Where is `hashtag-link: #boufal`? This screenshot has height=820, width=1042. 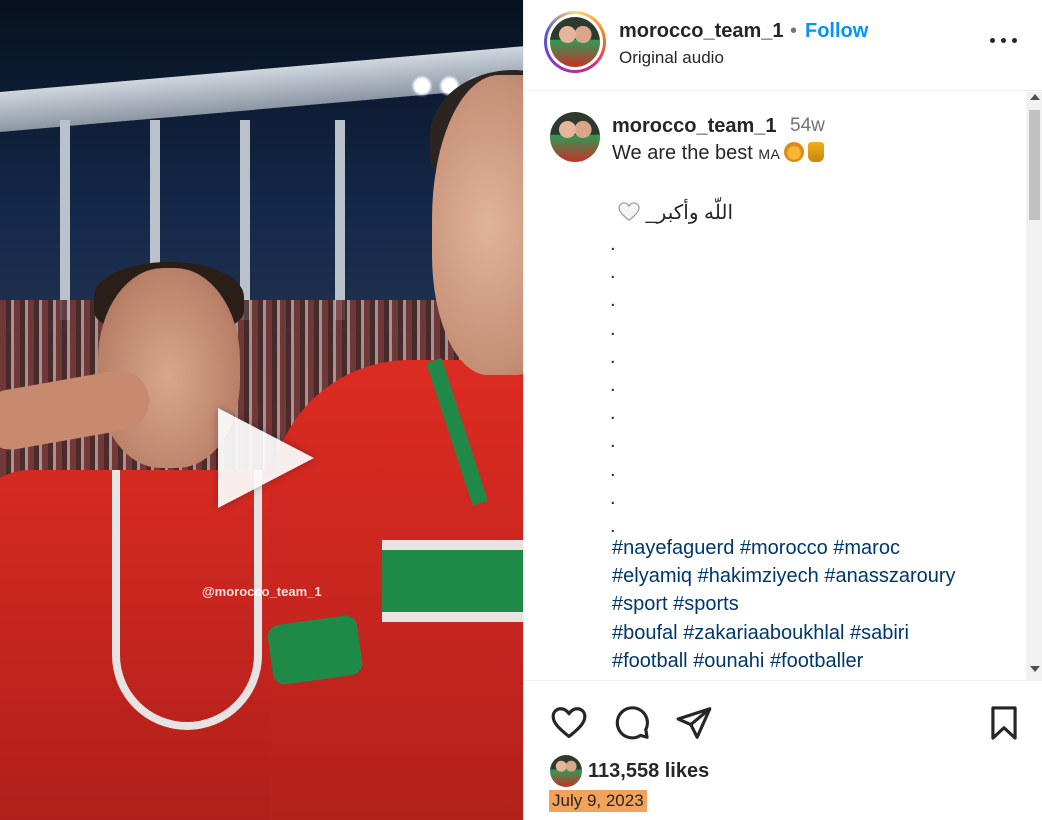 hashtag-link: #boufal is located at coordinates (645, 633).